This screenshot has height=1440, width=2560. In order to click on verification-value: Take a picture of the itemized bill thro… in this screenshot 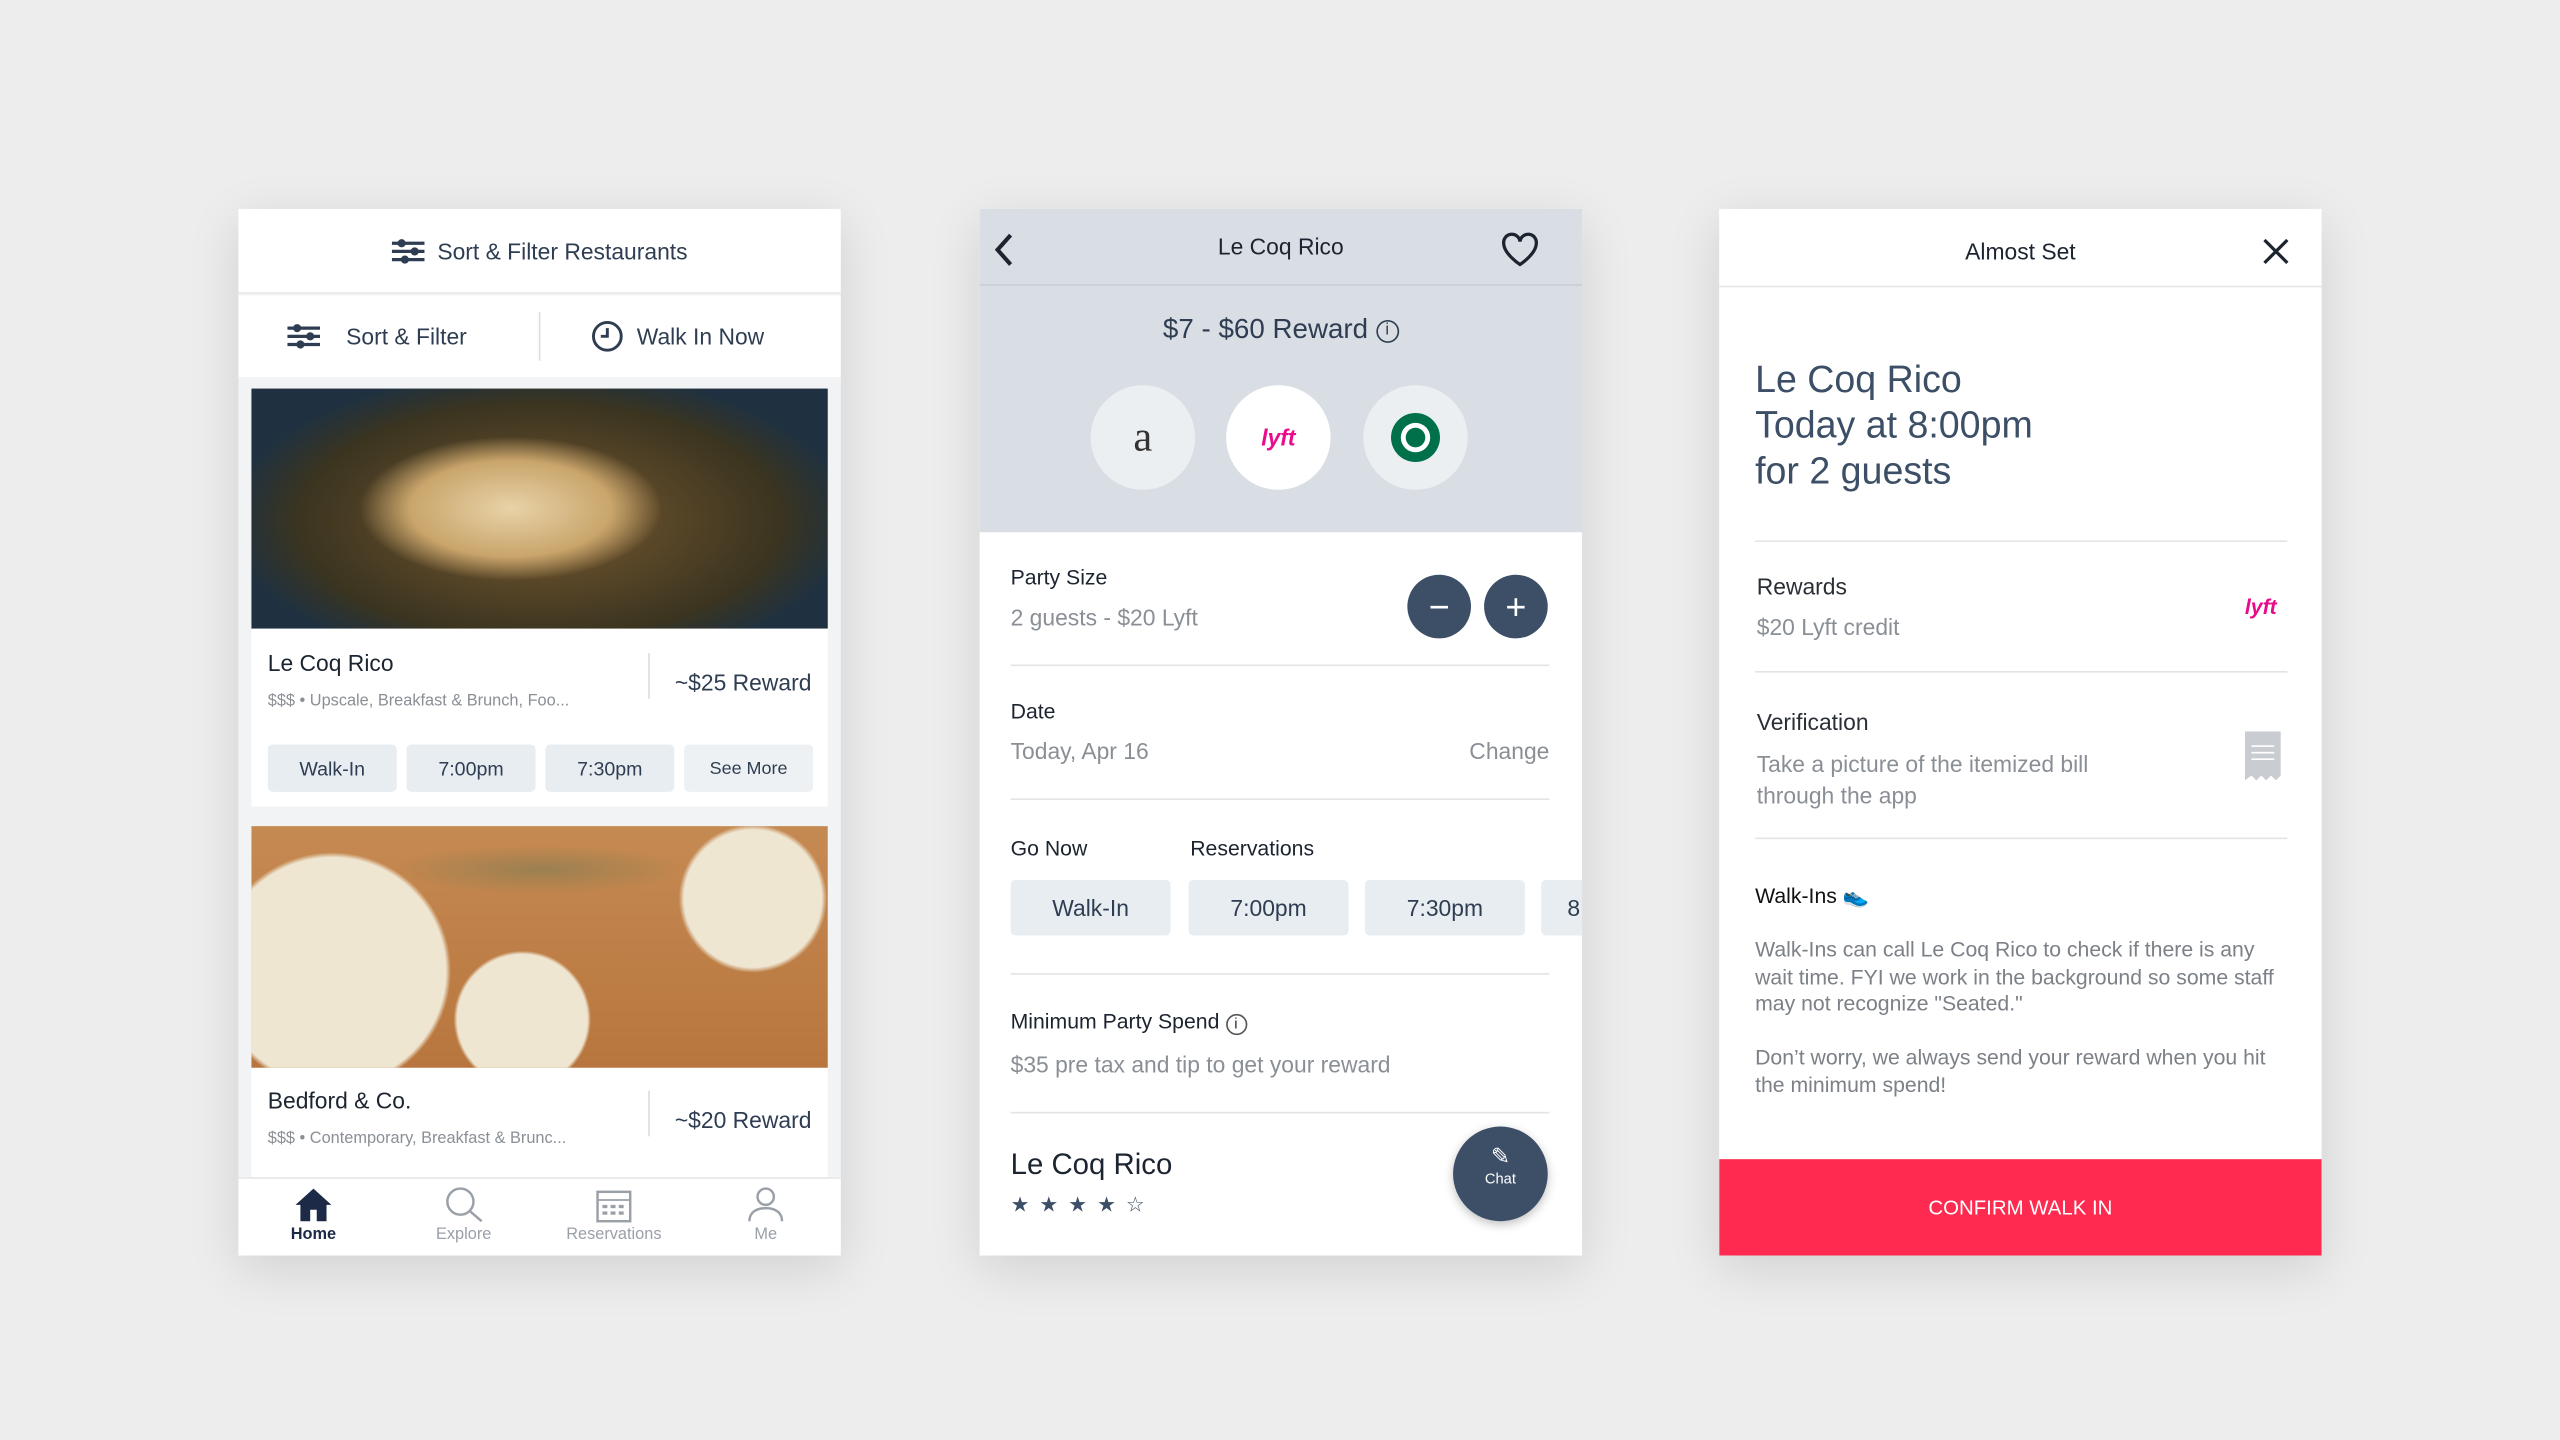, I will do `click(1922, 780)`.